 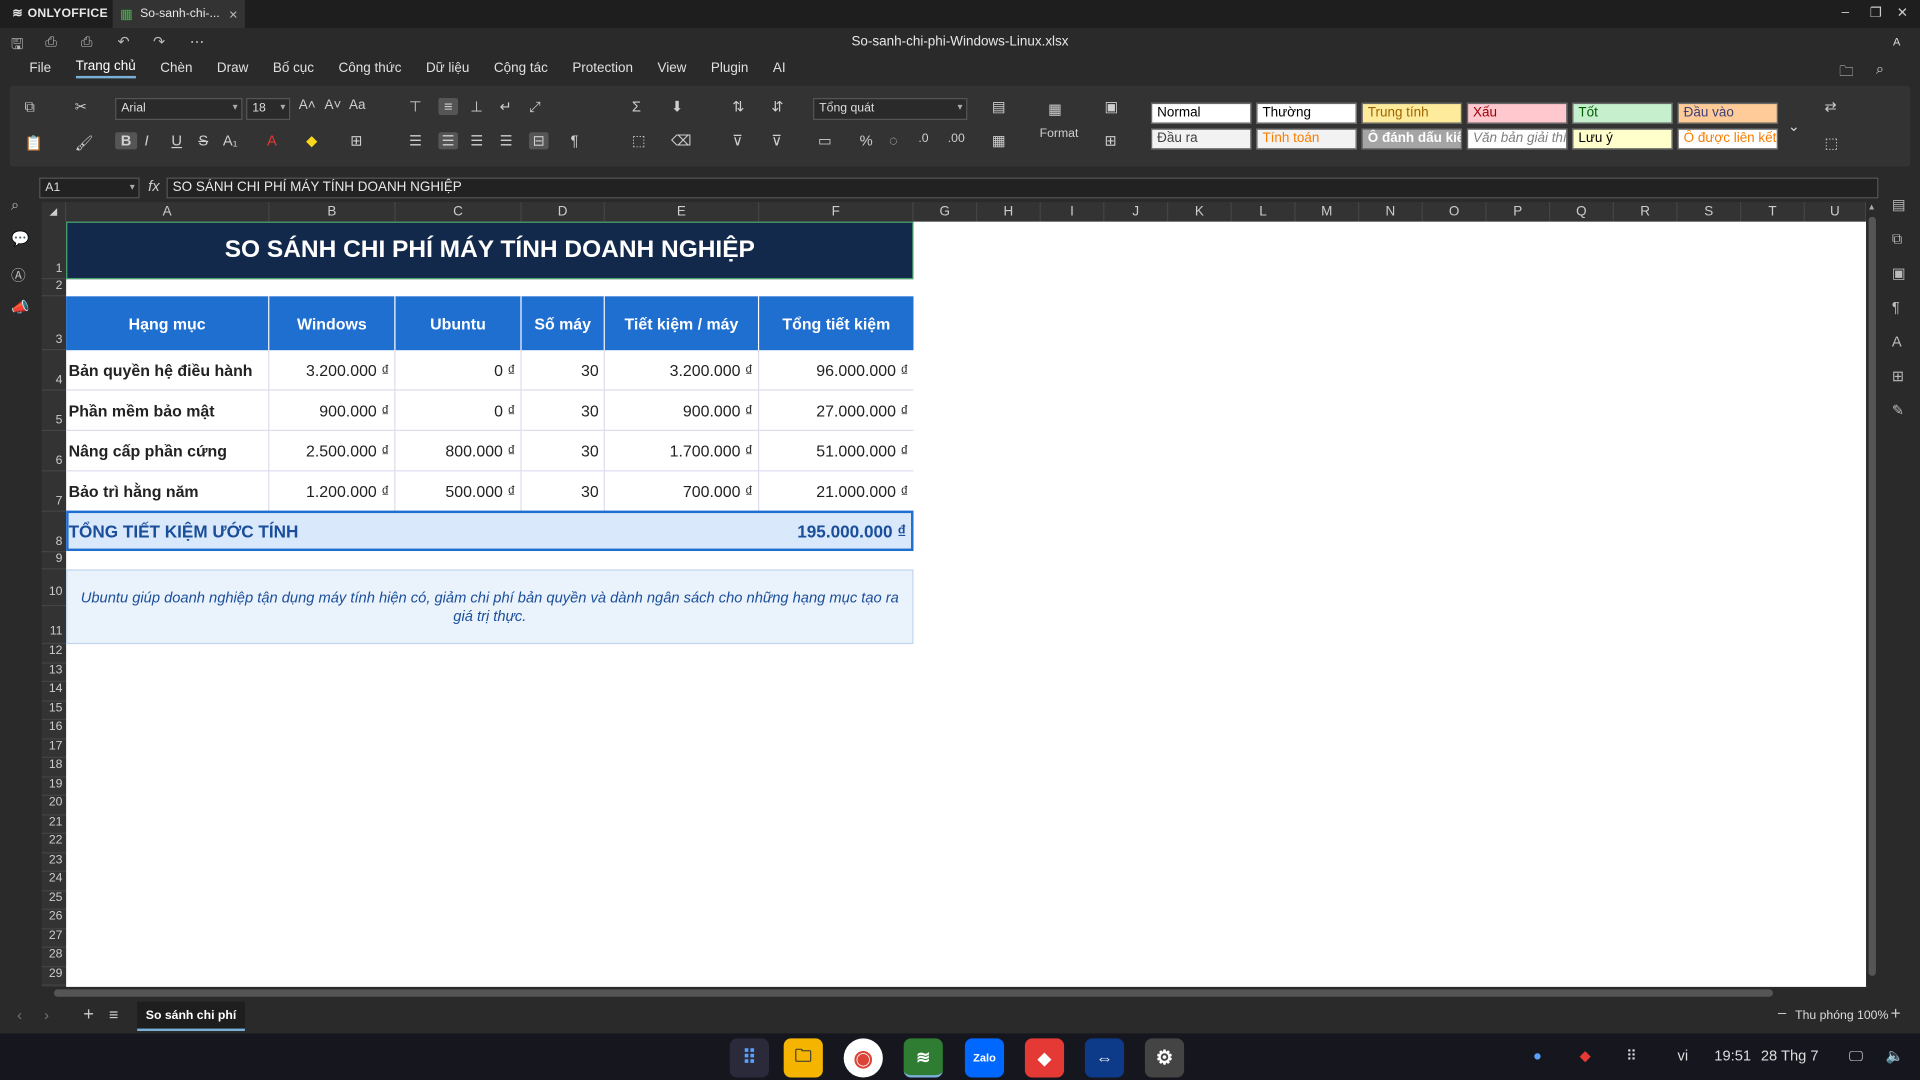 What do you see at coordinates (1073, 212) in the screenshot?
I see `column-header-i: I` at bounding box center [1073, 212].